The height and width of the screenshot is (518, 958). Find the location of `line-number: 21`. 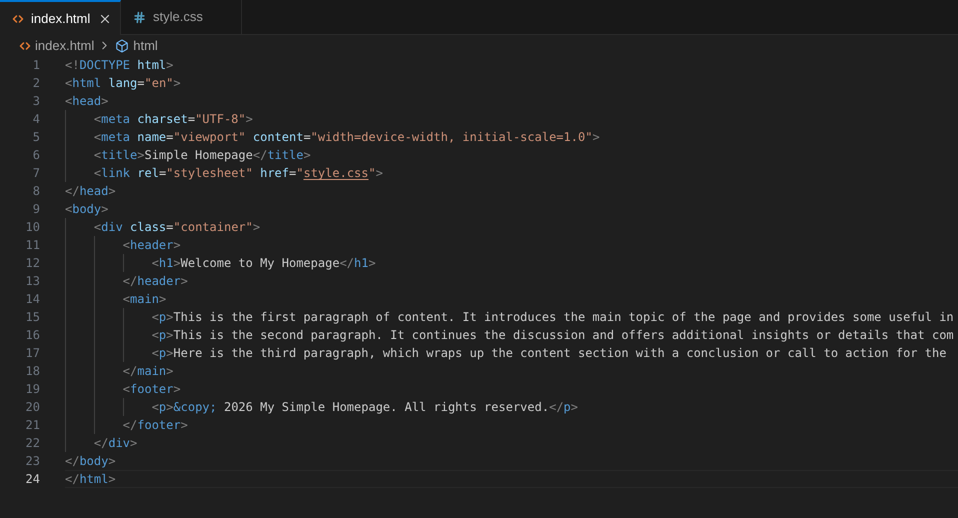

line-number: 21 is located at coordinates (32, 425).